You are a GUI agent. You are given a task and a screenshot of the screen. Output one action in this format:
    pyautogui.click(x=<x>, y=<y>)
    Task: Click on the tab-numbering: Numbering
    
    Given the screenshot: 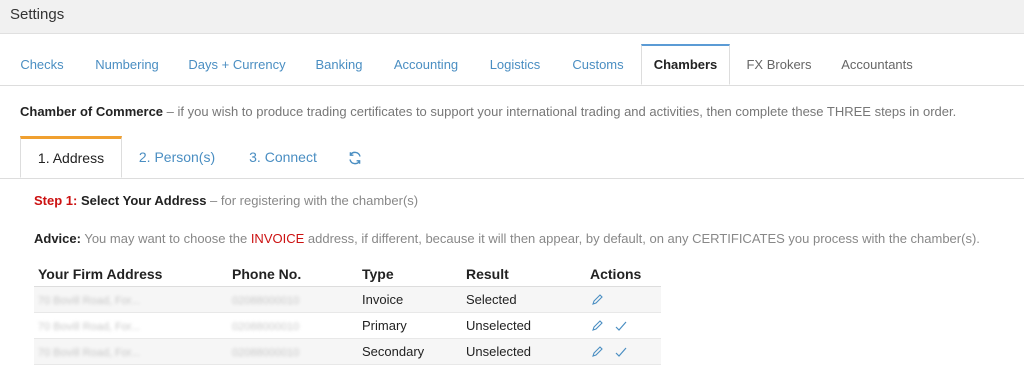 What is the action you would take?
    pyautogui.click(x=127, y=65)
    